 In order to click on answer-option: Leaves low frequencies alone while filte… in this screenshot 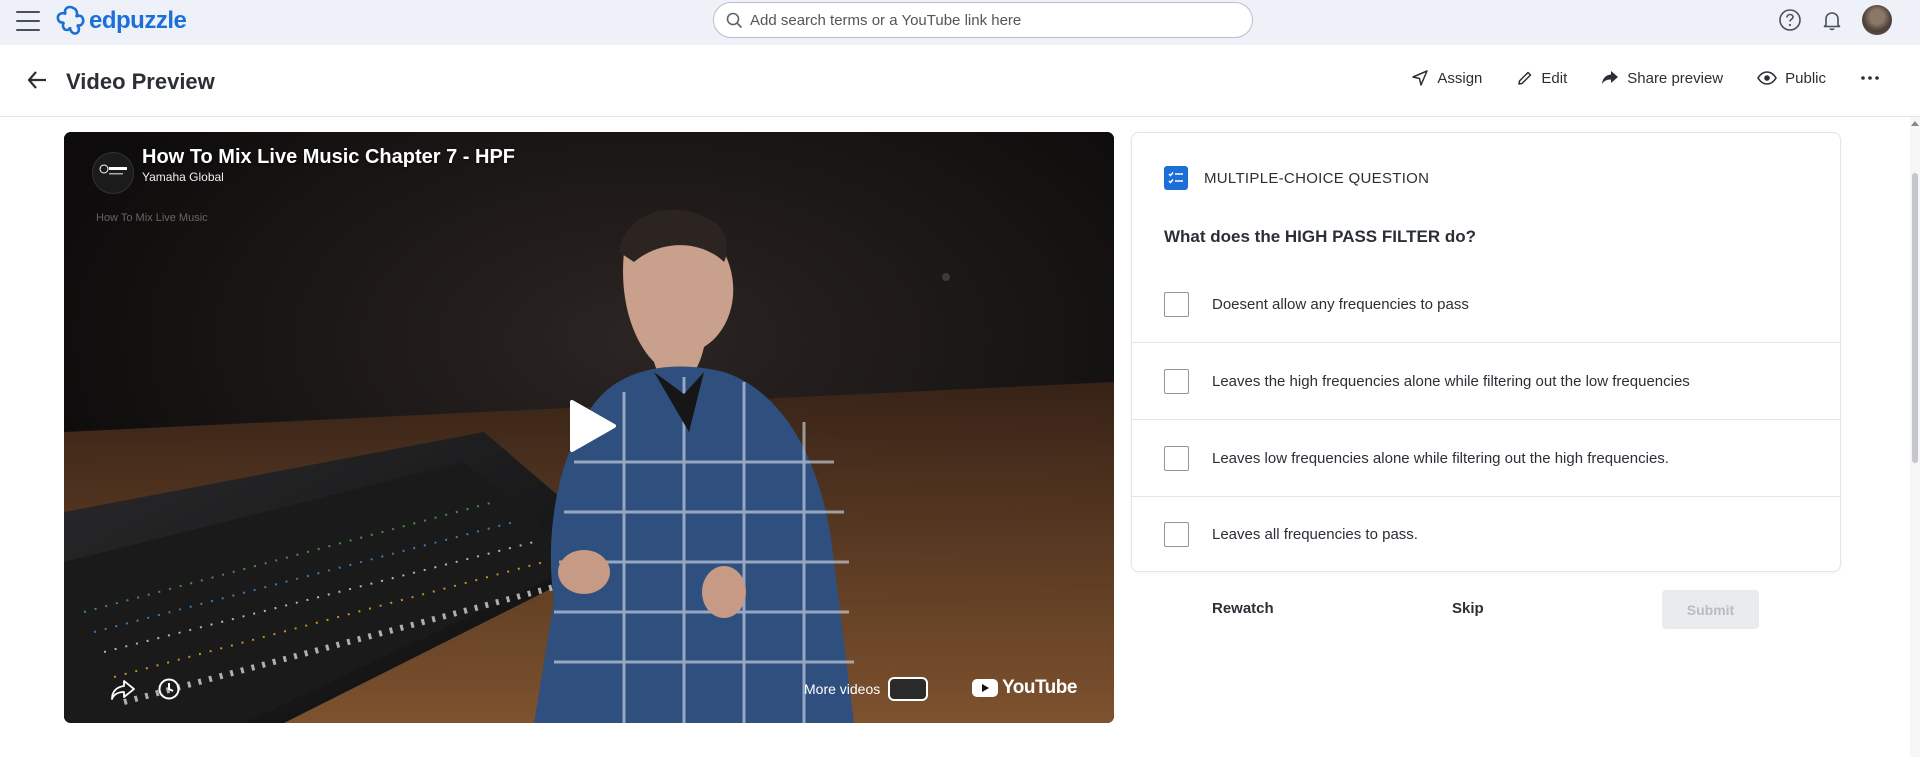, I will do `click(1486, 458)`.